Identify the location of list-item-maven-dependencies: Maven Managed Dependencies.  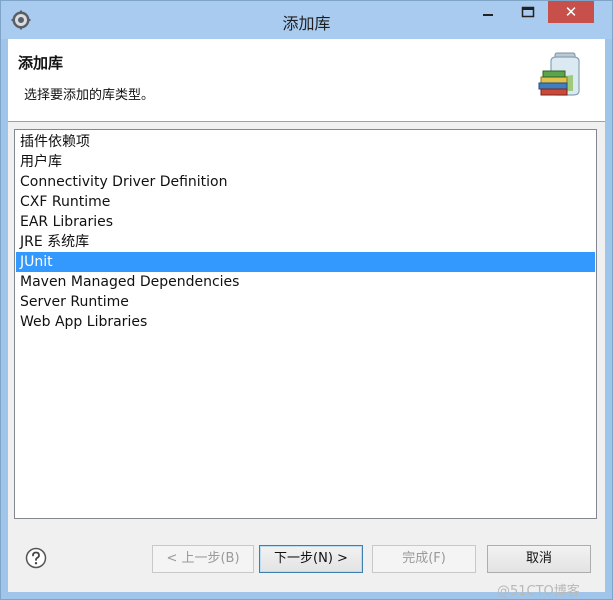
(305, 282).